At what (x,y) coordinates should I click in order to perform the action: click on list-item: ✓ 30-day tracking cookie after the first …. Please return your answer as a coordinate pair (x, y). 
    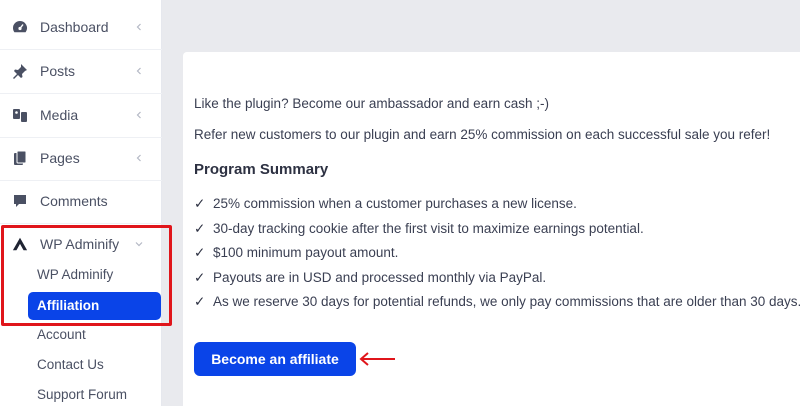
    Looking at the image, I should click on (419, 228).